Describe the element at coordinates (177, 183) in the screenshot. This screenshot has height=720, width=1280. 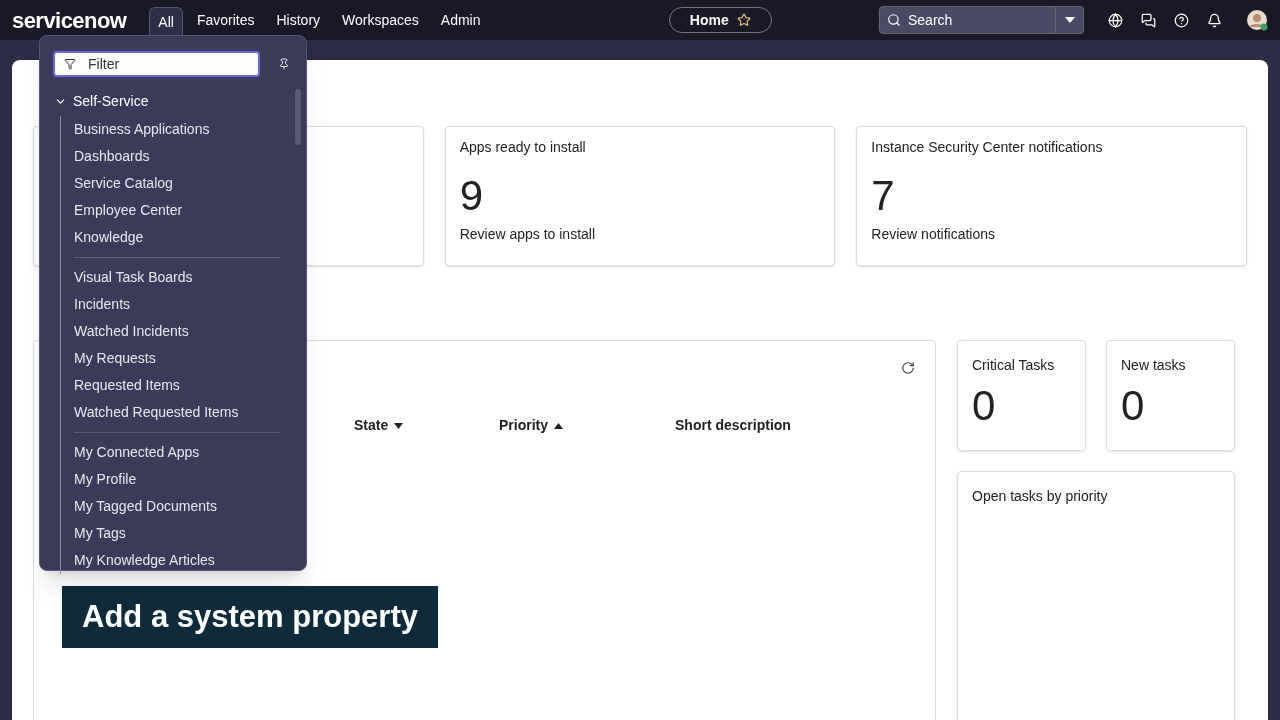
I see `menu-item: Service Catalog` at that location.